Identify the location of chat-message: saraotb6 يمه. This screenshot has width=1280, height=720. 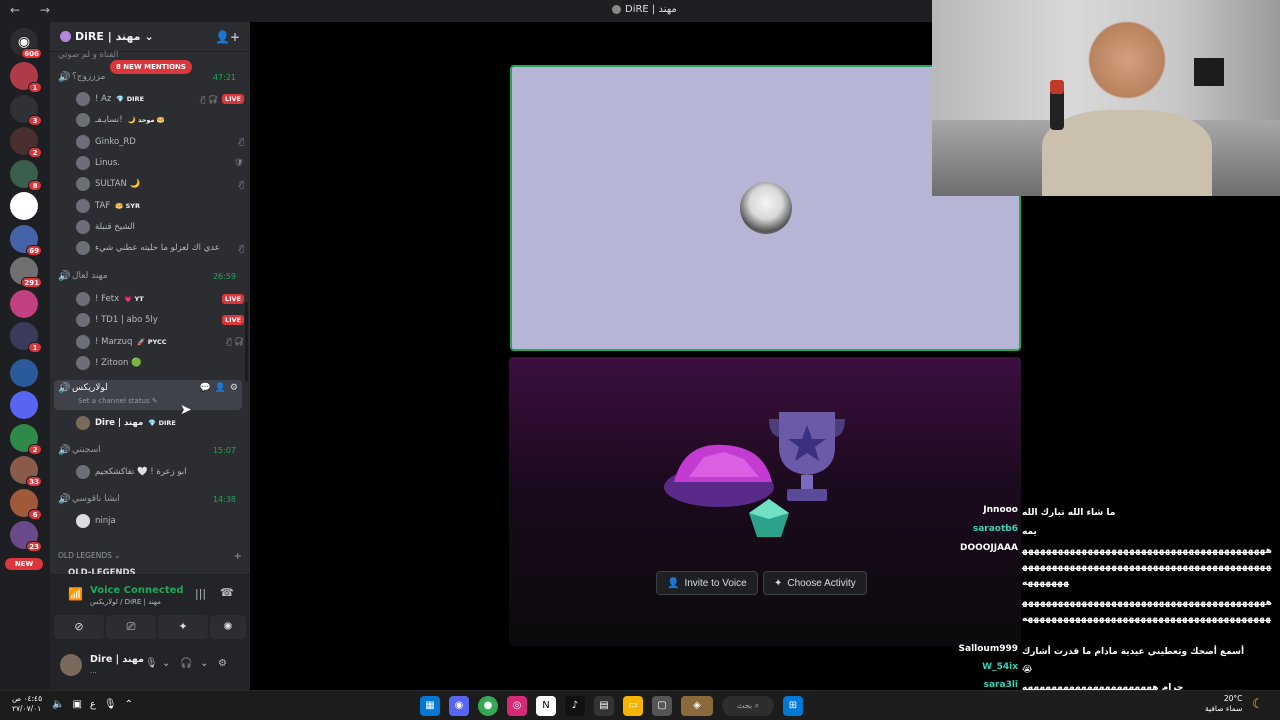
(1110, 532).